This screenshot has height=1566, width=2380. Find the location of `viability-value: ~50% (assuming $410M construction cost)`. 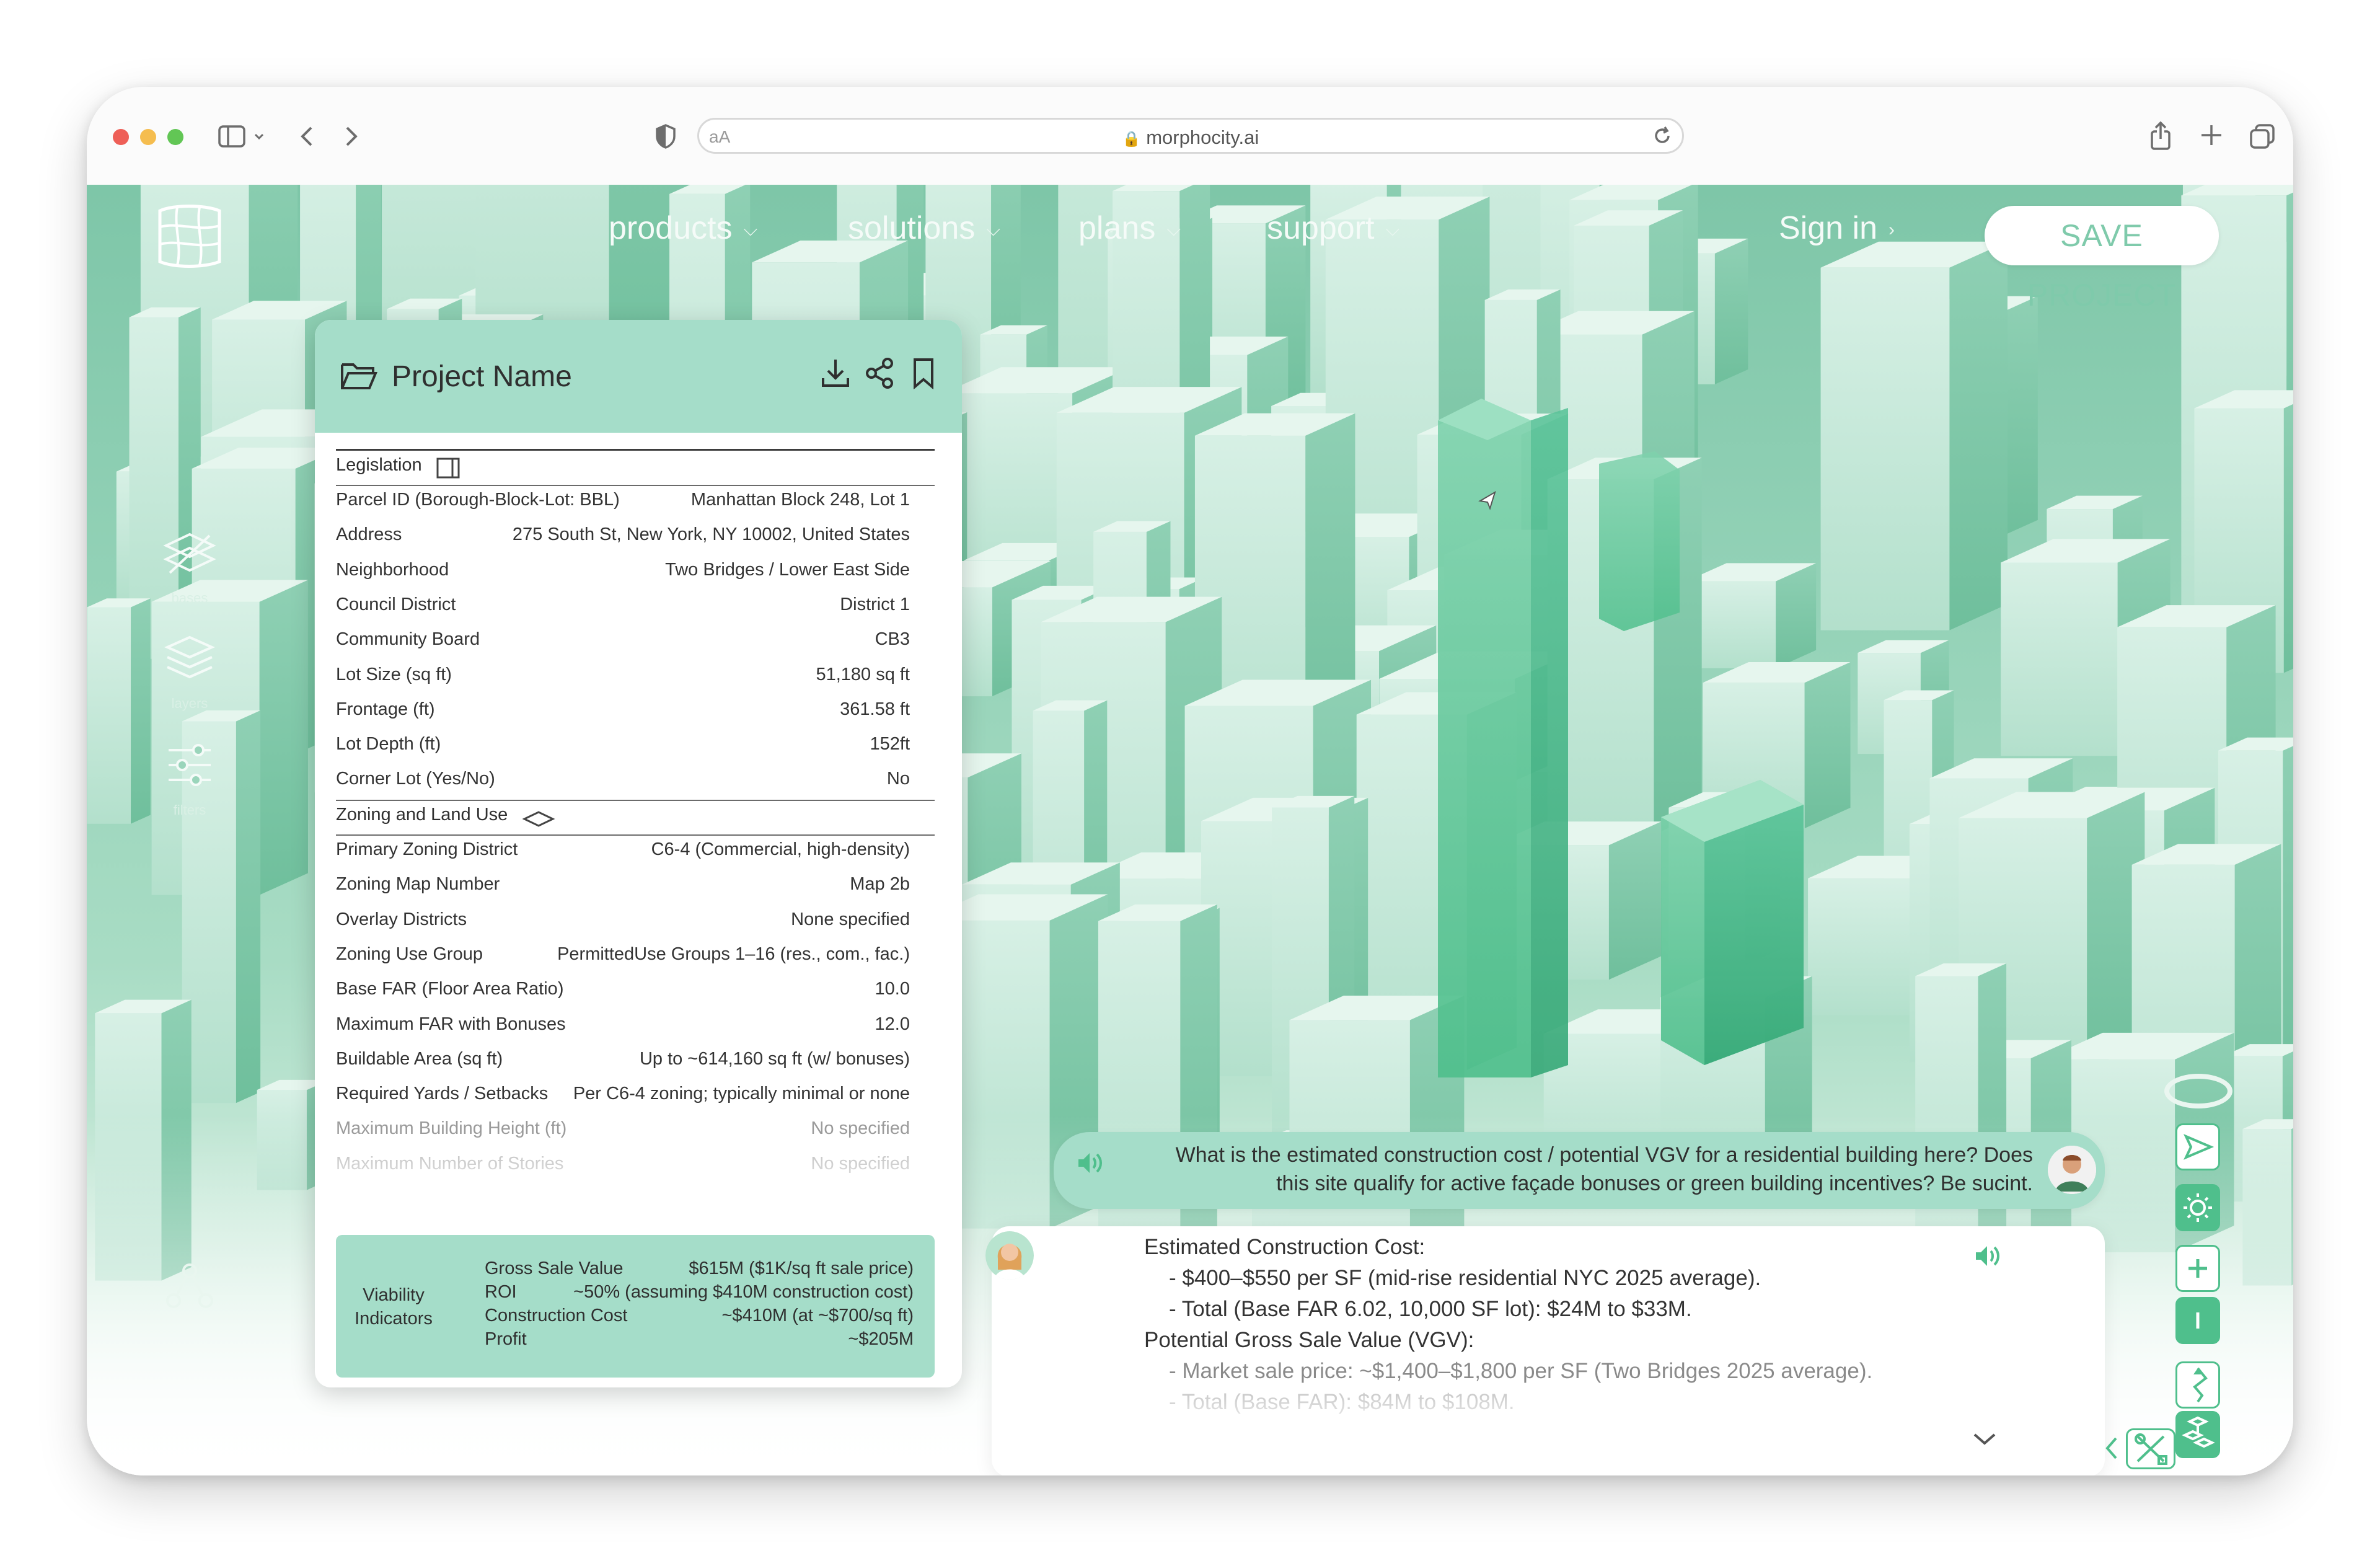

viability-value: ~50% (assuming $410M construction cost) is located at coordinates (743, 1292).